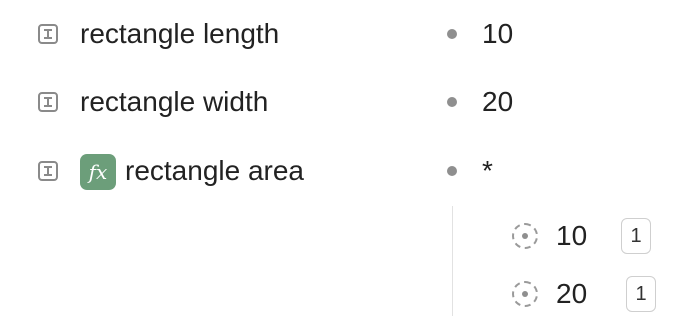  I want to click on property-name: rectangle width, so click(174, 101).